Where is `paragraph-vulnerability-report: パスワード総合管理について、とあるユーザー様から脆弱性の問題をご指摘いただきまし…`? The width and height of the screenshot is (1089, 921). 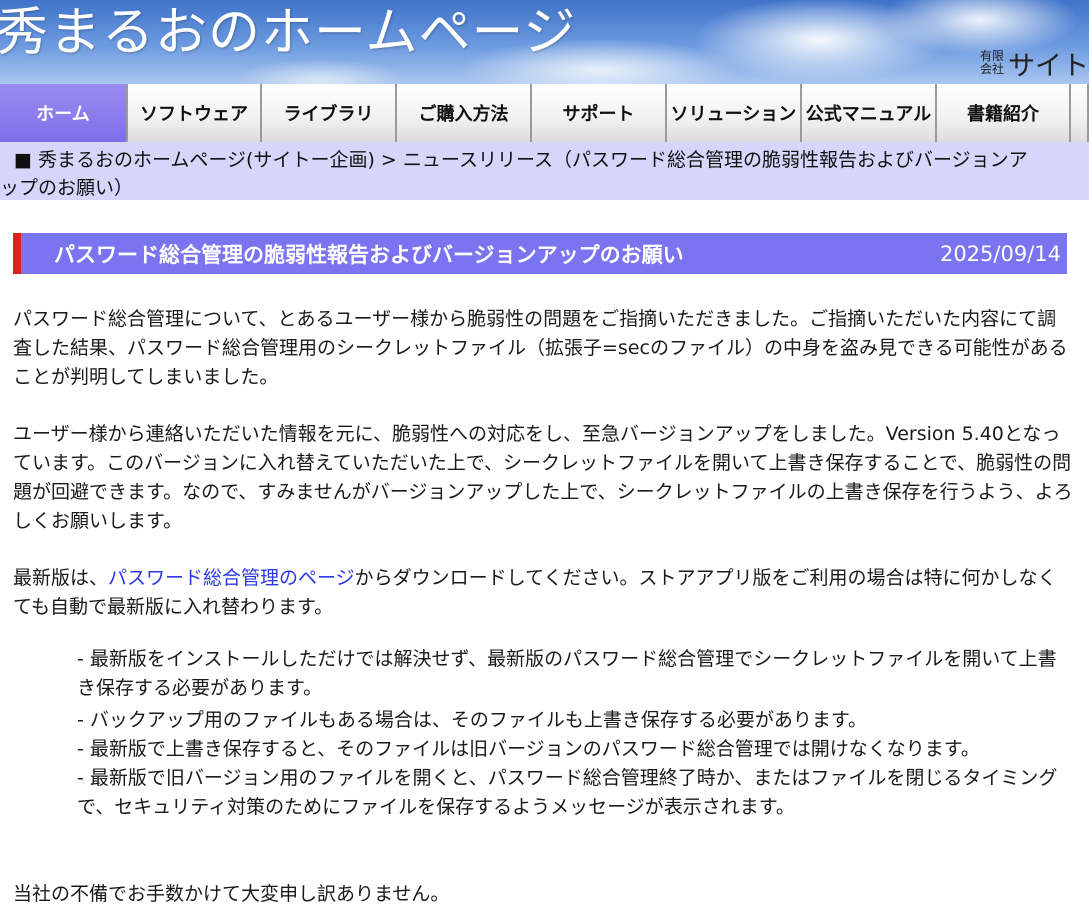
paragraph-vulnerability-report: パスワード総合管理について、とあるユーザー様から脆弱性の問題をご指摘いただきまし… is located at coordinates (540, 348).